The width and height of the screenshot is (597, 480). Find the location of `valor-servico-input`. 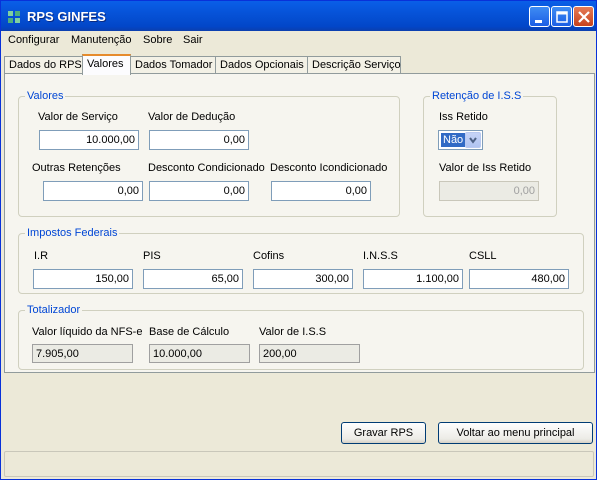

valor-servico-input is located at coordinates (89, 140).